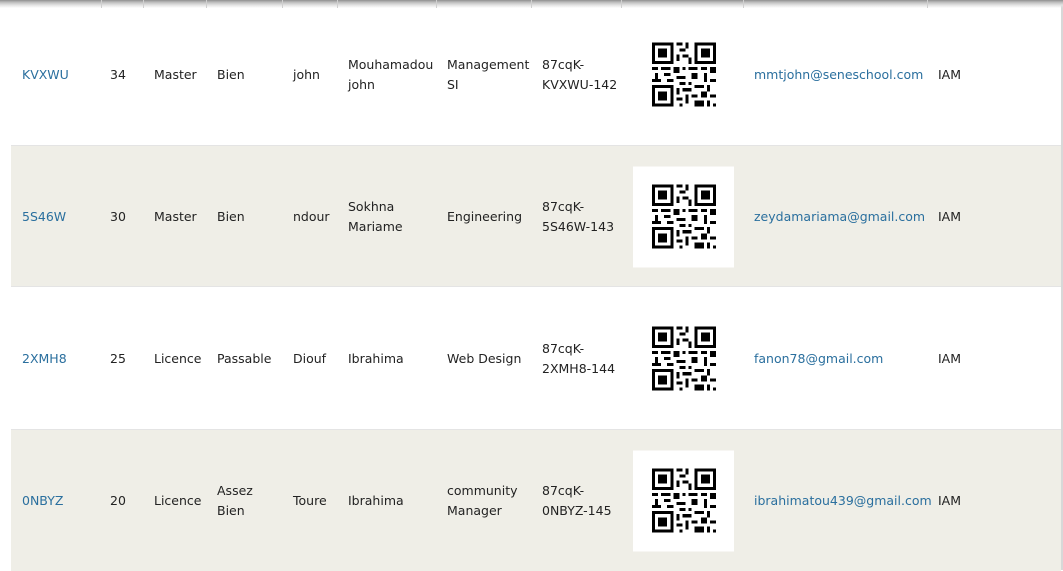 The image size is (1063, 571). Describe the element at coordinates (818, 359) in the screenshot. I see `email-link: fanon78@gmail.com` at that location.